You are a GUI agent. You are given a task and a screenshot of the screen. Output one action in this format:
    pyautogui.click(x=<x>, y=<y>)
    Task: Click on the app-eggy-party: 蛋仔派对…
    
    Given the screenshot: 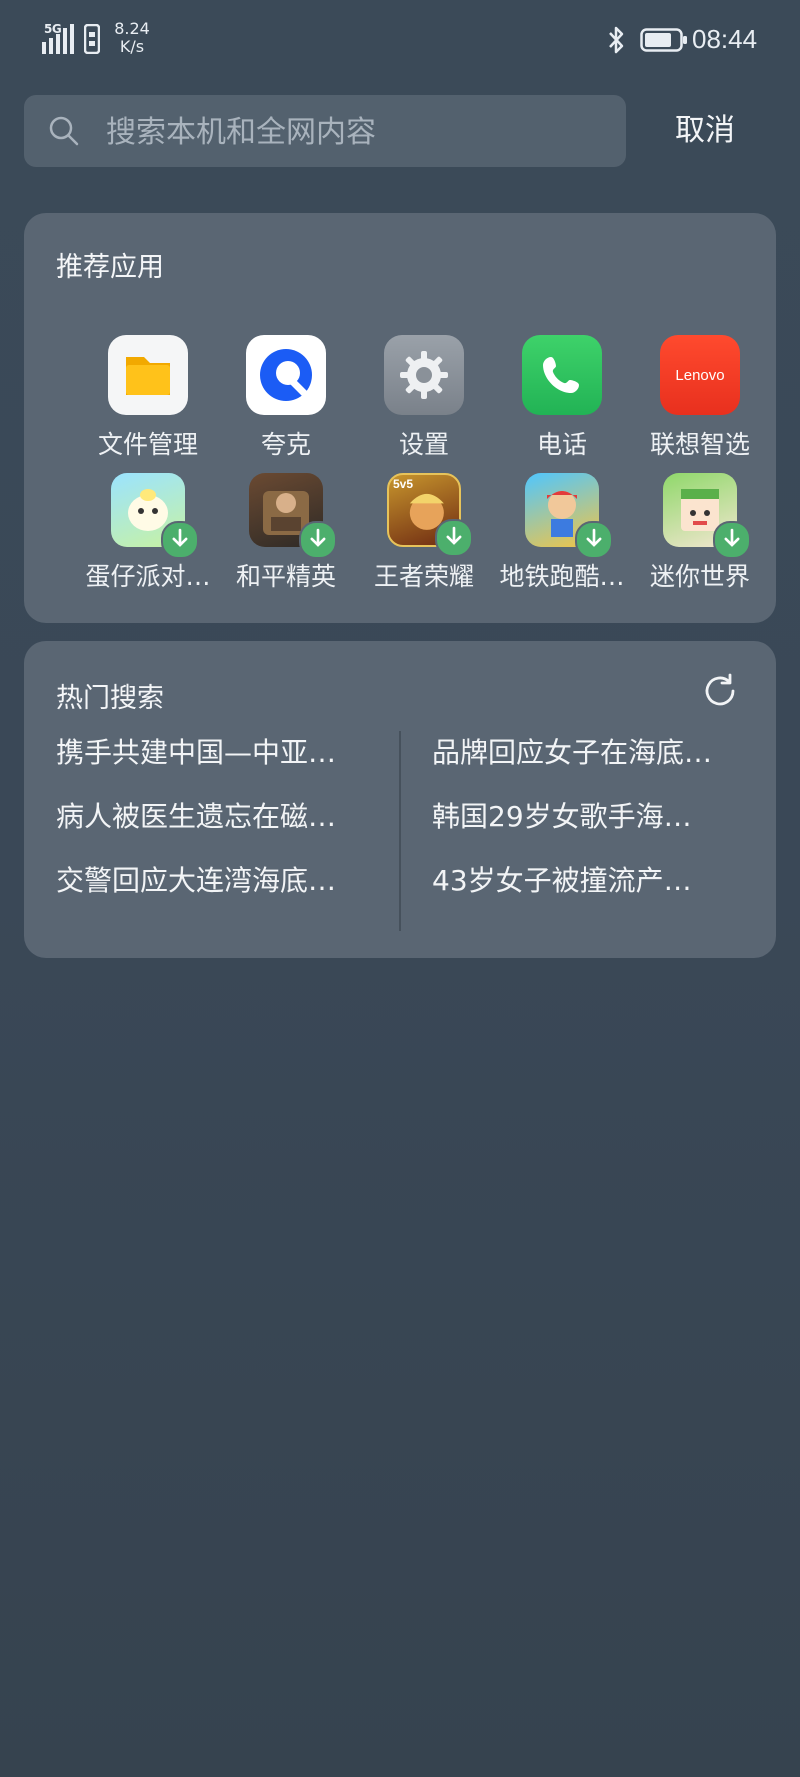 What is the action you would take?
    pyautogui.click(x=148, y=533)
    